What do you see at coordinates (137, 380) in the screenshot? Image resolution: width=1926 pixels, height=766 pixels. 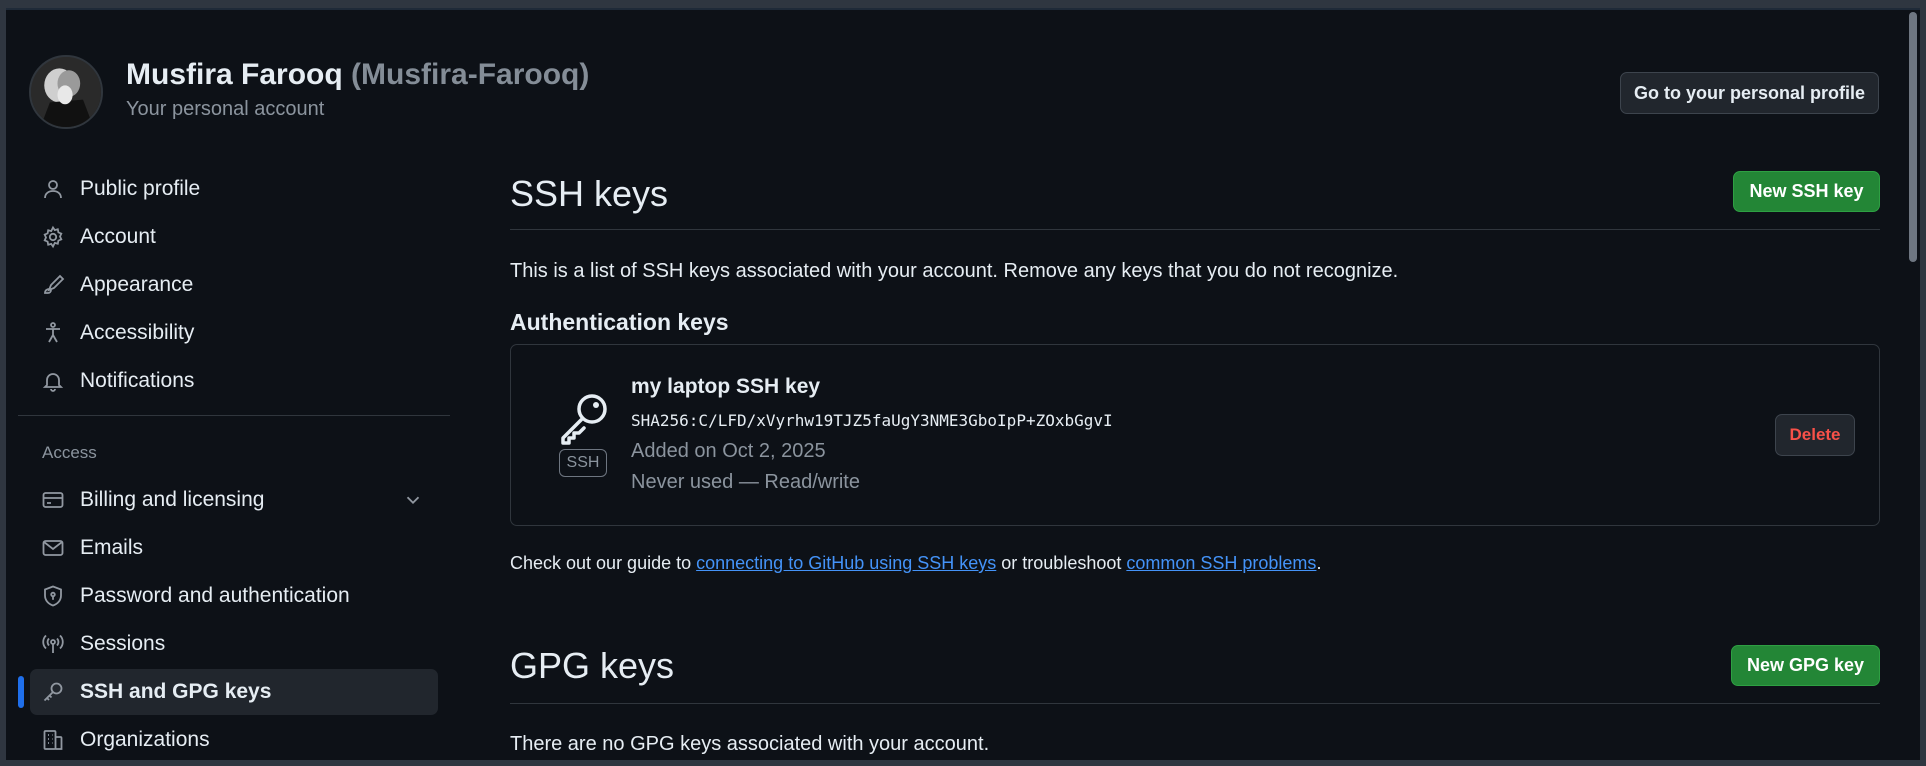 I see `sidebar-item-label: Notifications` at bounding box center [137, 380].